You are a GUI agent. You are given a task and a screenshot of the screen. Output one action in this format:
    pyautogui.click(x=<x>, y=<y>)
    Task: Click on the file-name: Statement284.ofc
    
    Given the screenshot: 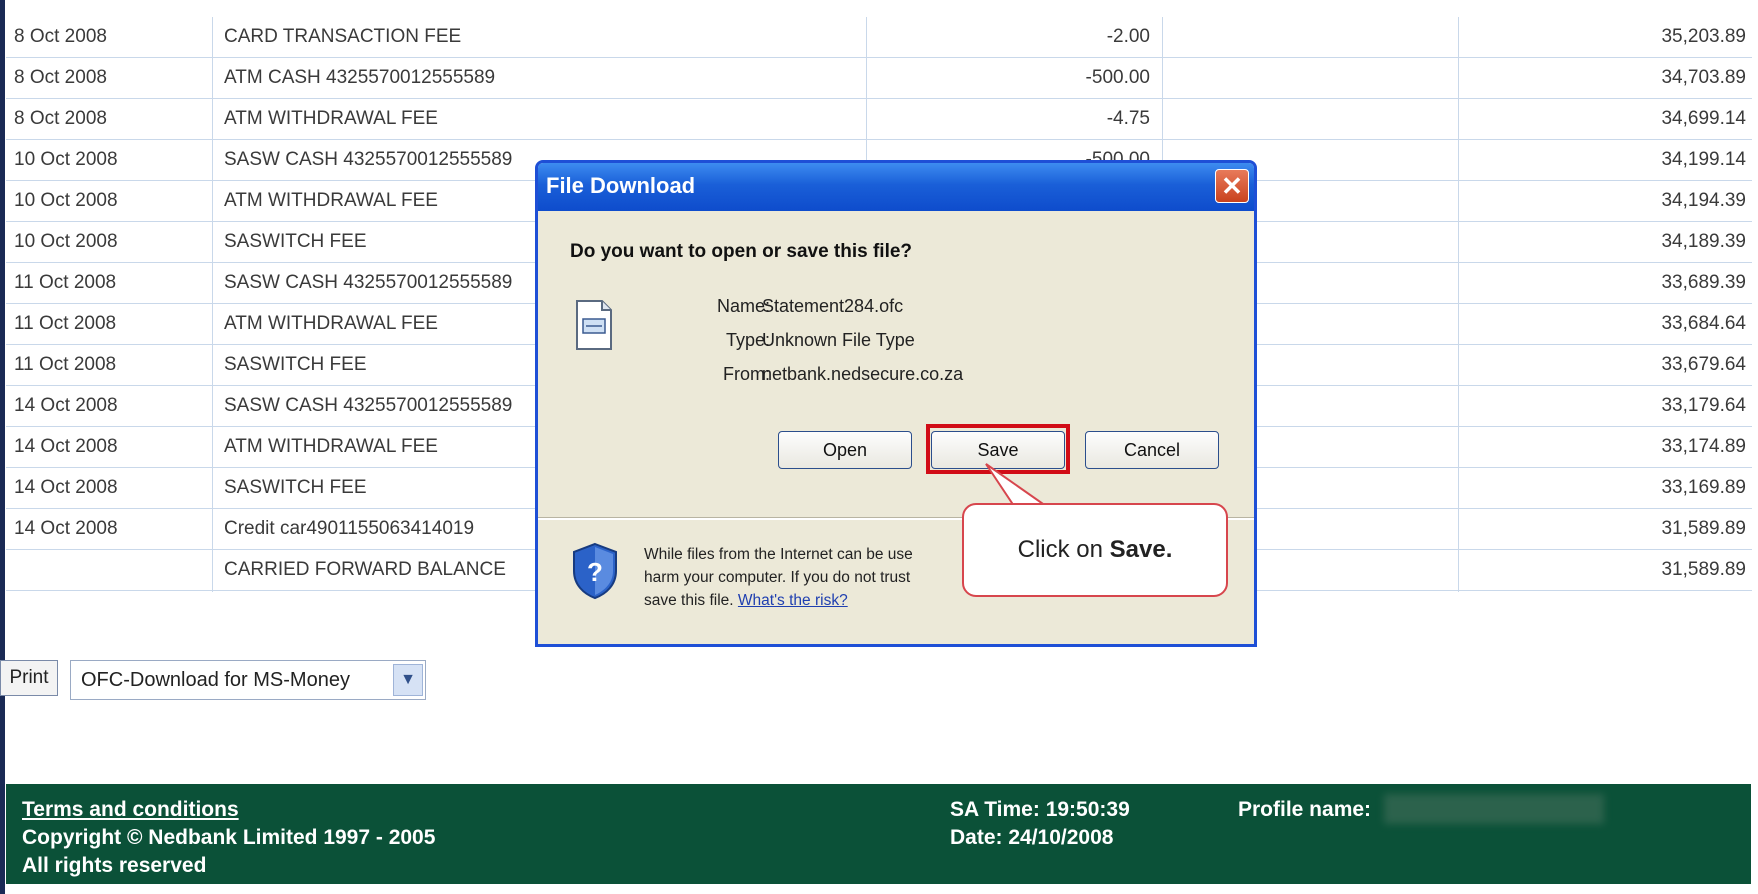 What is the action you would take?
    pyautogui.click(x=833, y=306)
    